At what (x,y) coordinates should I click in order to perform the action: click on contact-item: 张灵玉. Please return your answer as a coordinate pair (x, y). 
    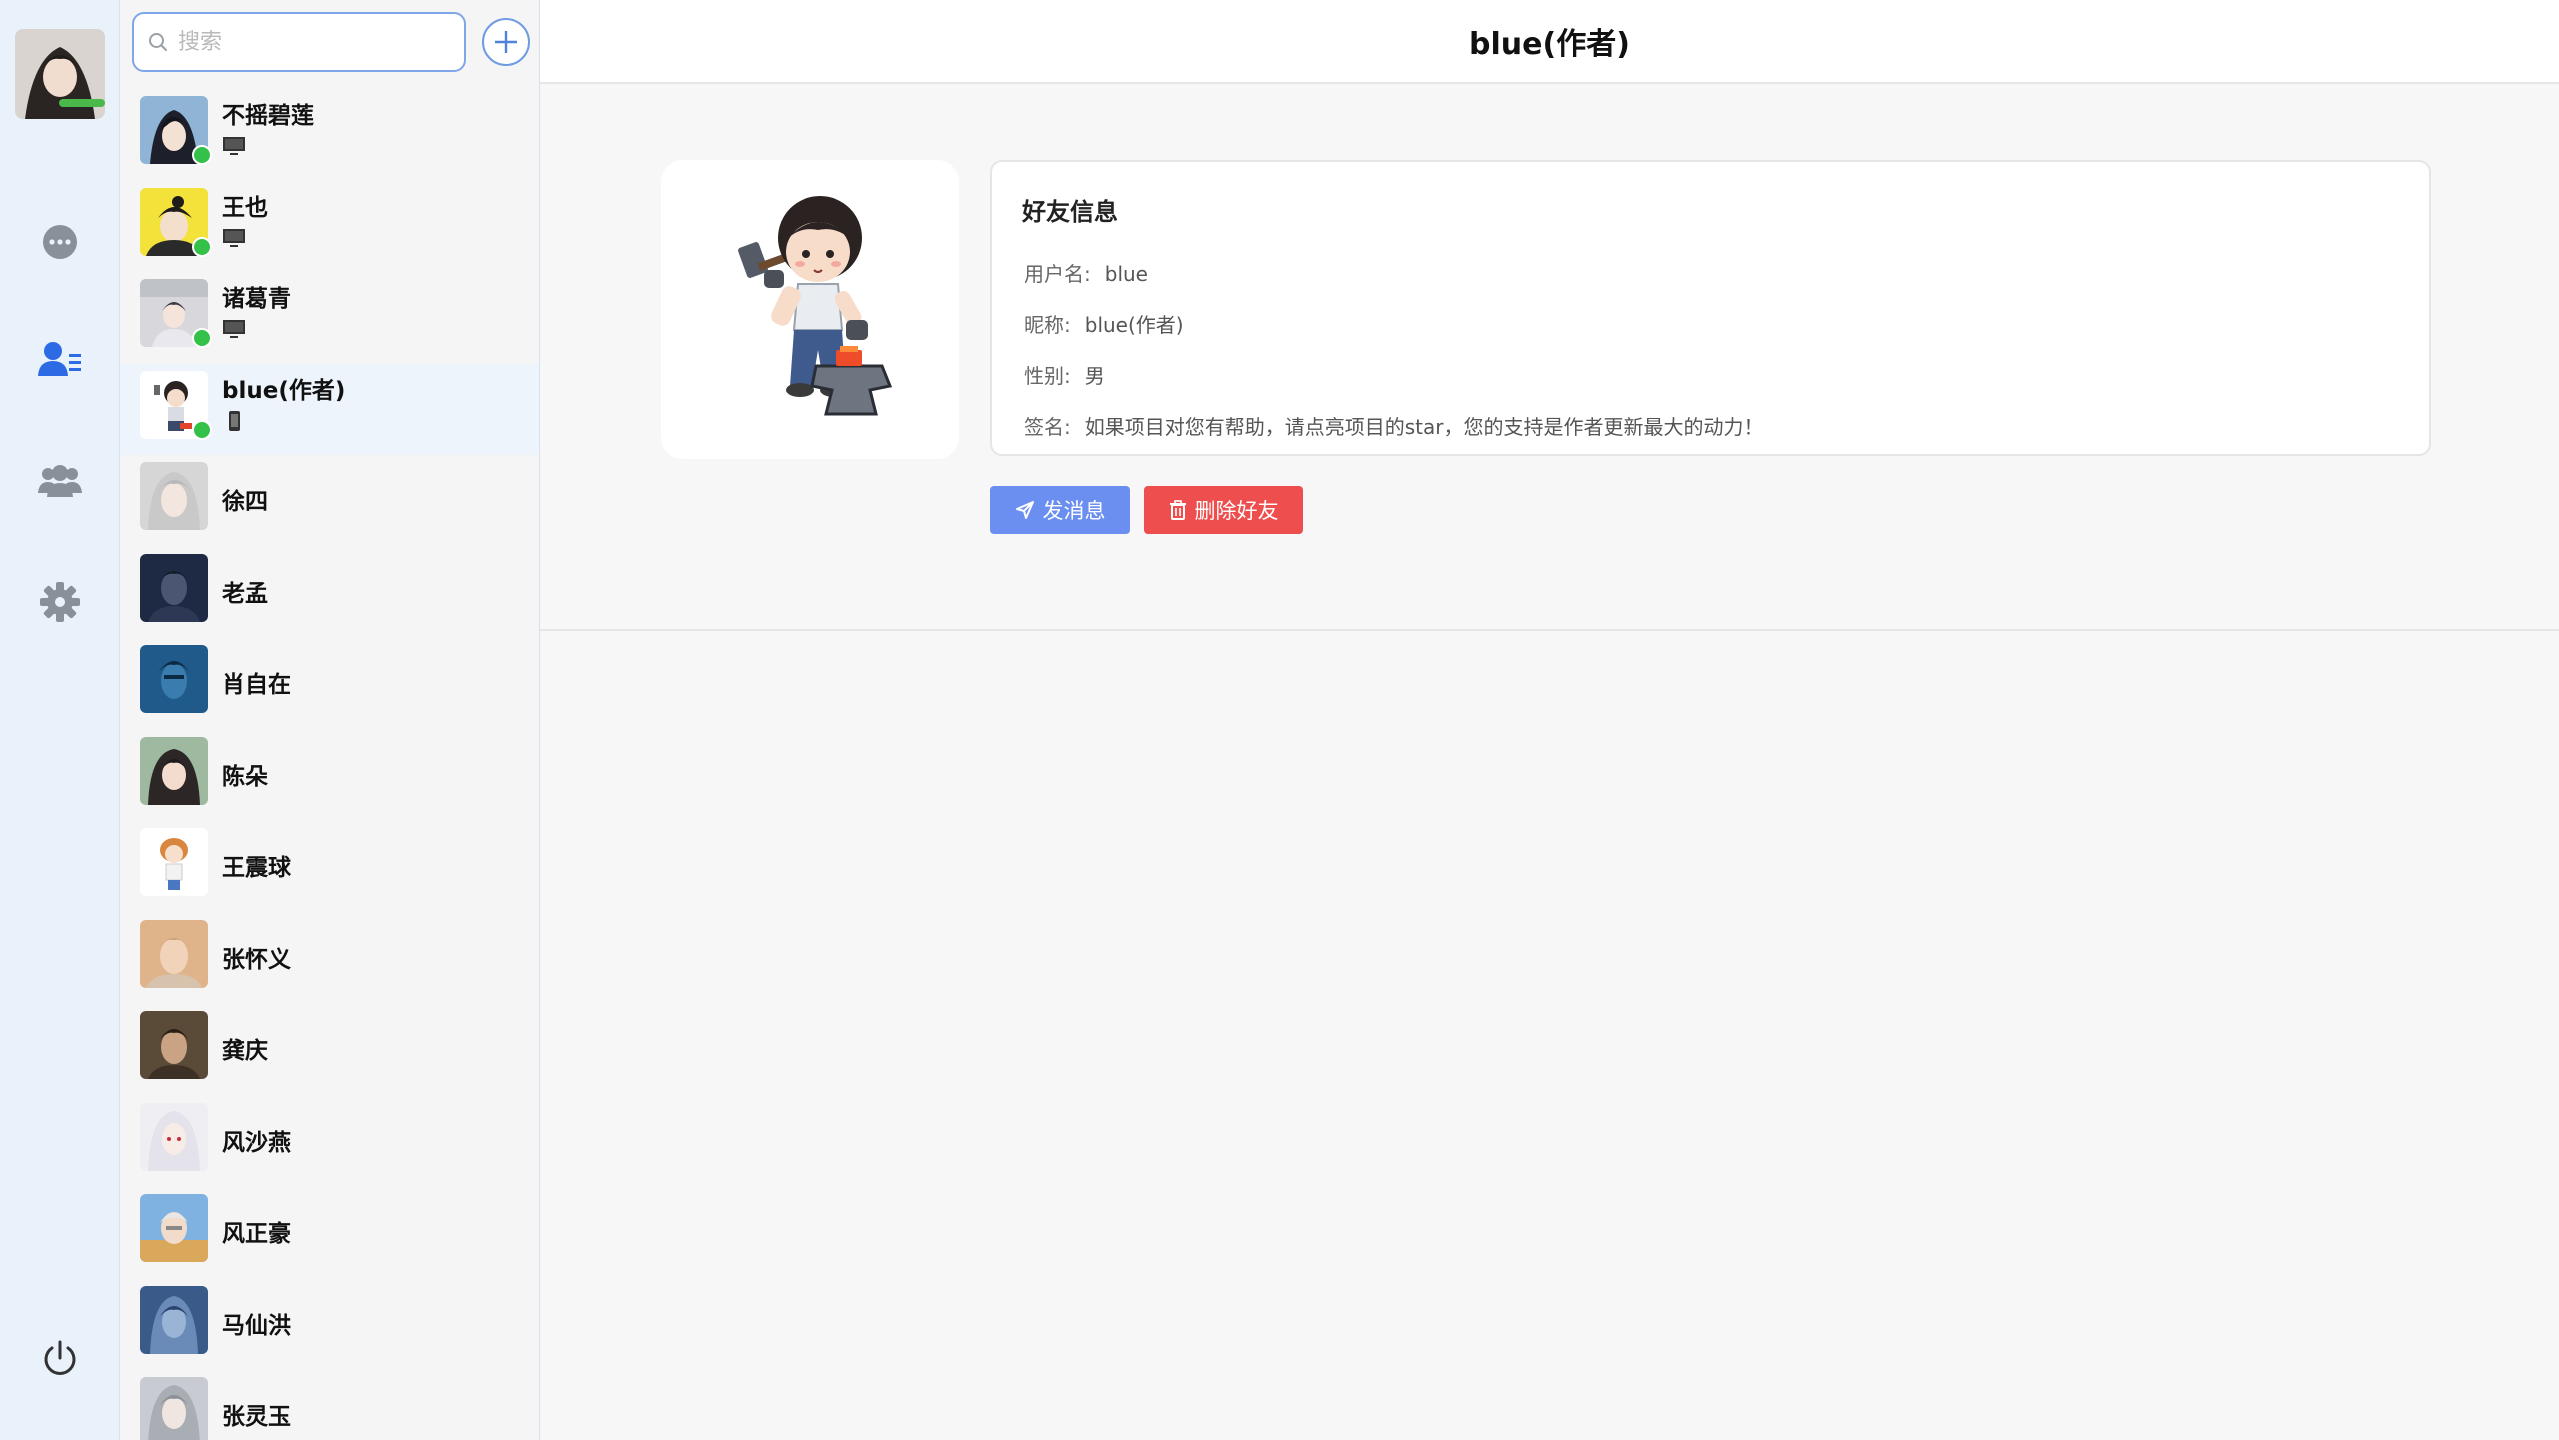
    Looking at the image, I should click on (329, 1405).